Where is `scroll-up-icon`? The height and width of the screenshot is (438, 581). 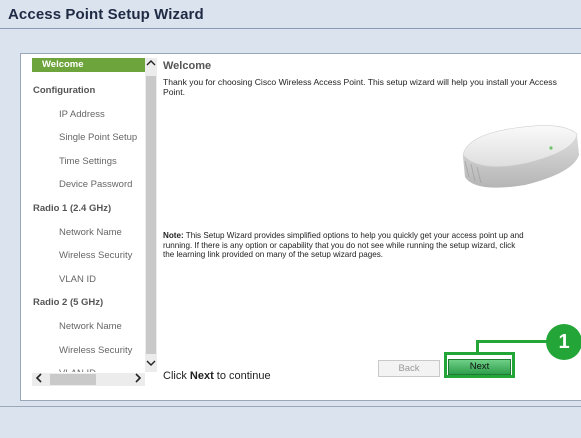
scroll-up-icon is located at coordinates (151, 65).